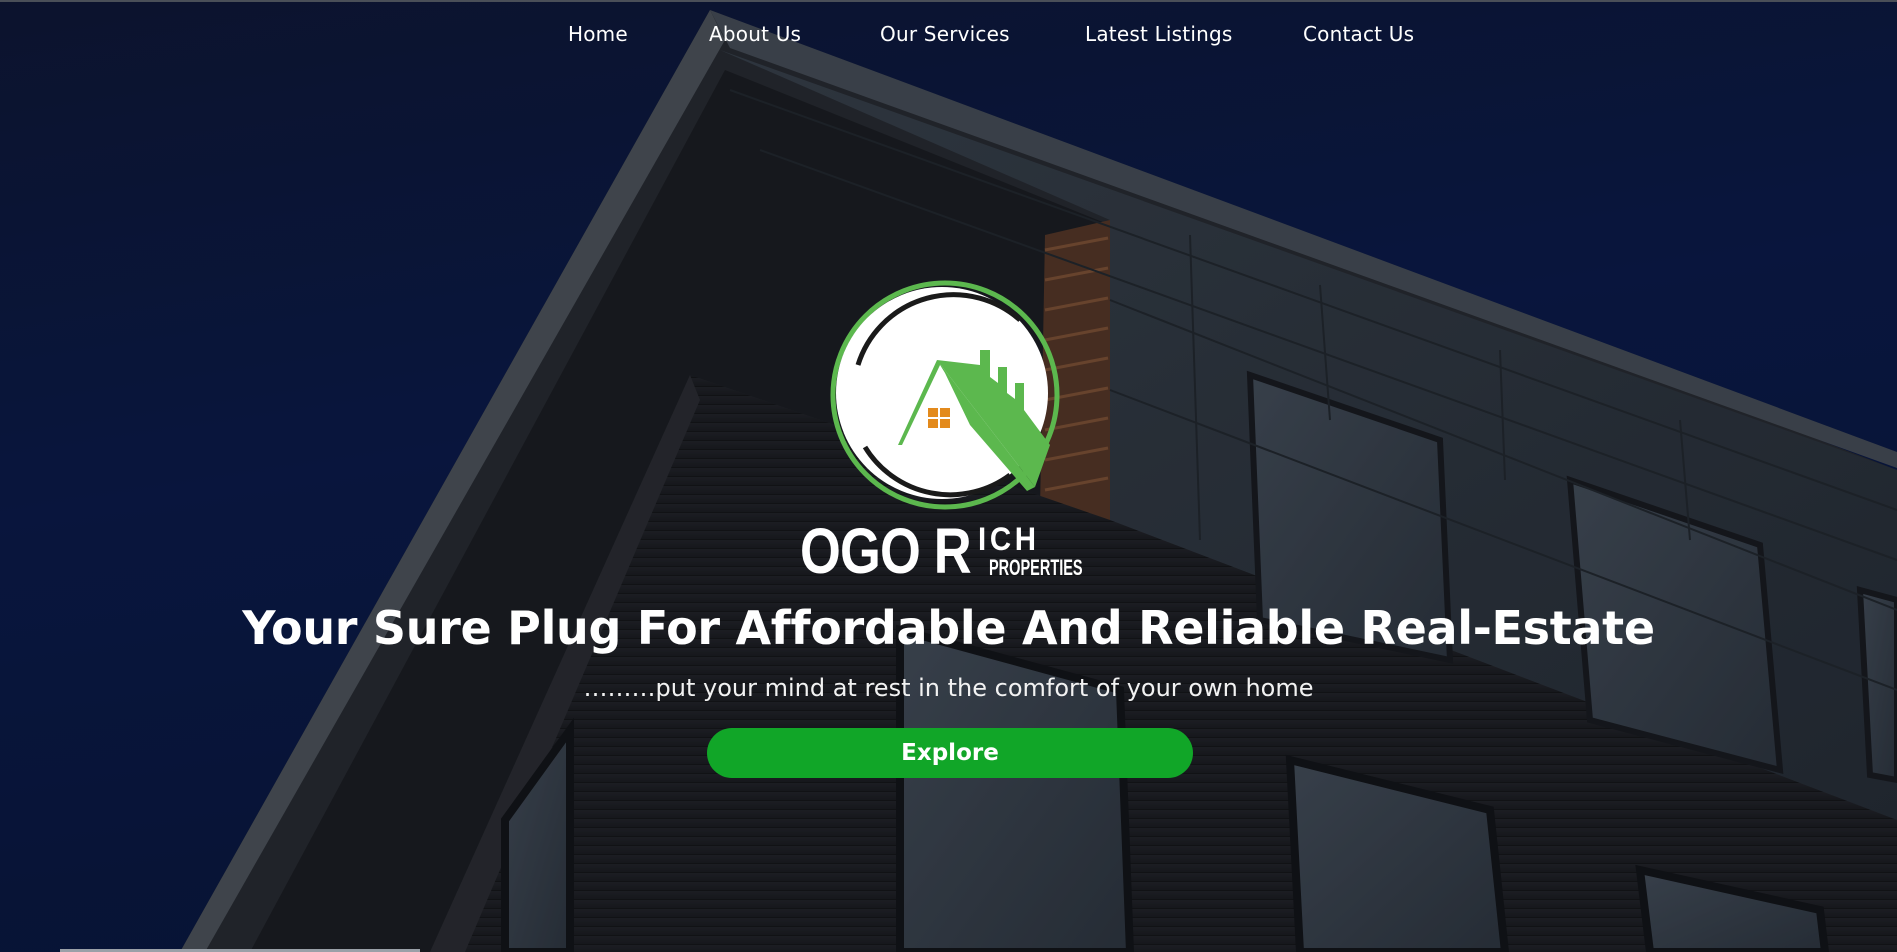 This screenshot has width=1897, height=952. What do you see at coordinates (1036, 567) in the screenshot?
I see `logo-word-properties: PROPERTIES` at bounding box center [1036, 567].